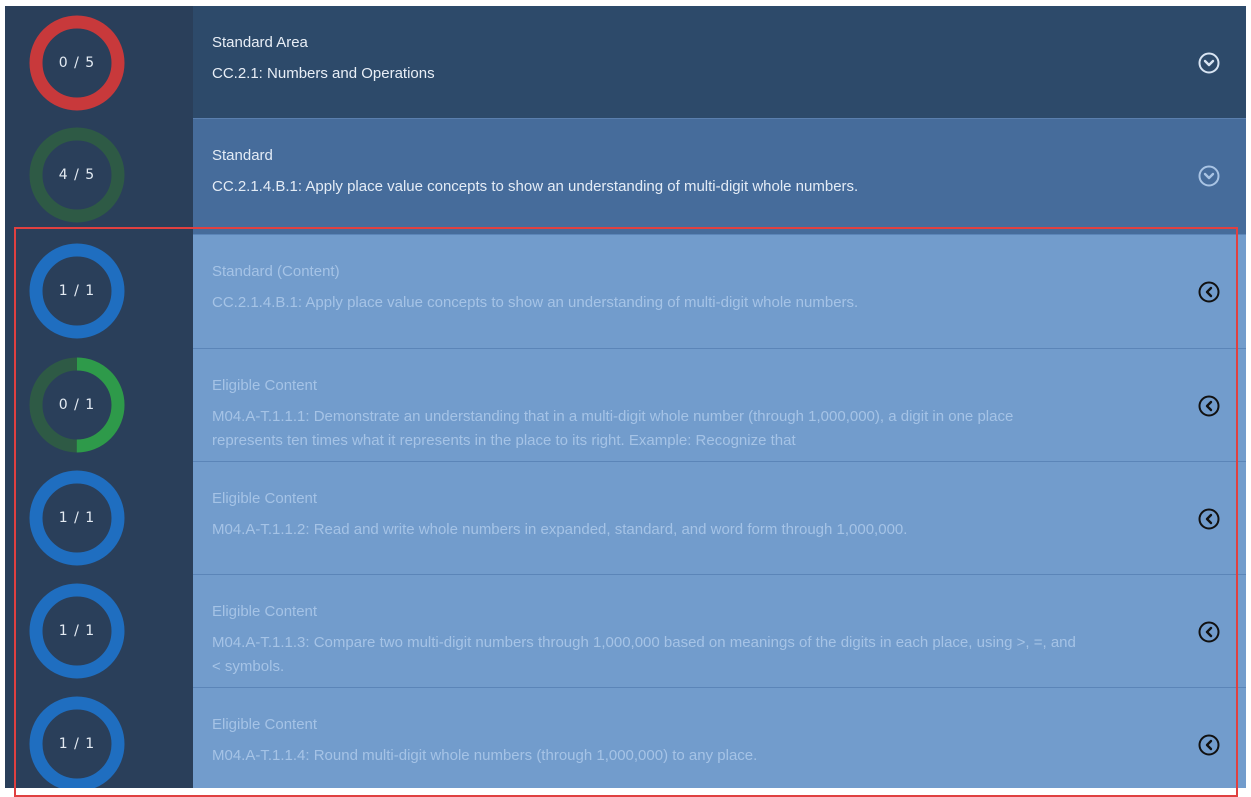 The width and height of the screenshot is (1251, 797). What do you see at coordinates (260, 42) in the screenshot?
I see `row-type: Standard Area` at bounding box center [260, 42].